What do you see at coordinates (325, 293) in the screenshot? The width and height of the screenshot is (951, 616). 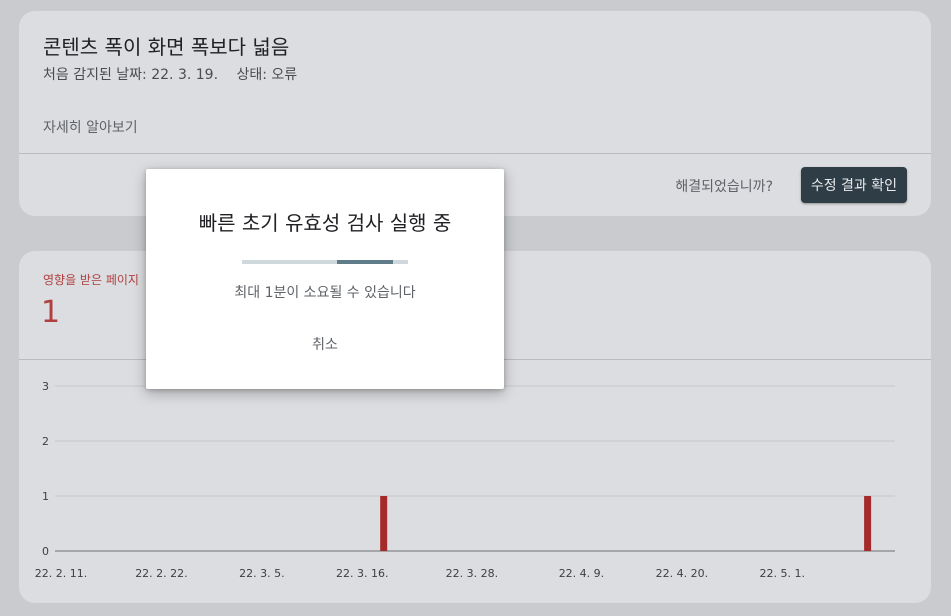 I see `dialog-subtitle: 최대 1분이 소요될 수 있습니다` at bounding box center [325, 293].